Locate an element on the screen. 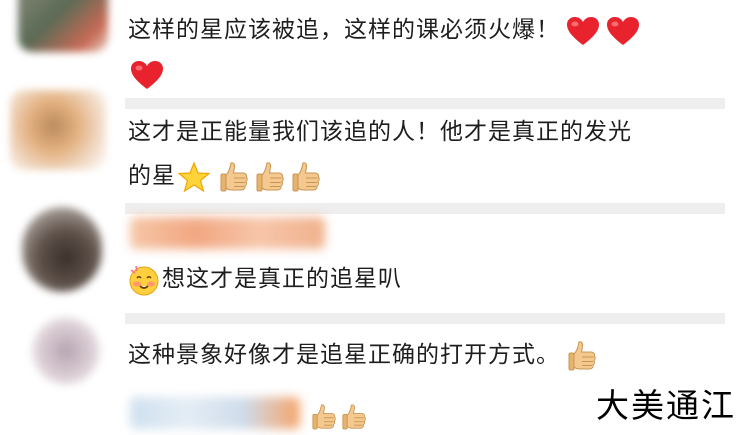 Image resolution: width=750 pixels, height=435 pixels. star-icon is located at coordinates (194, 177).